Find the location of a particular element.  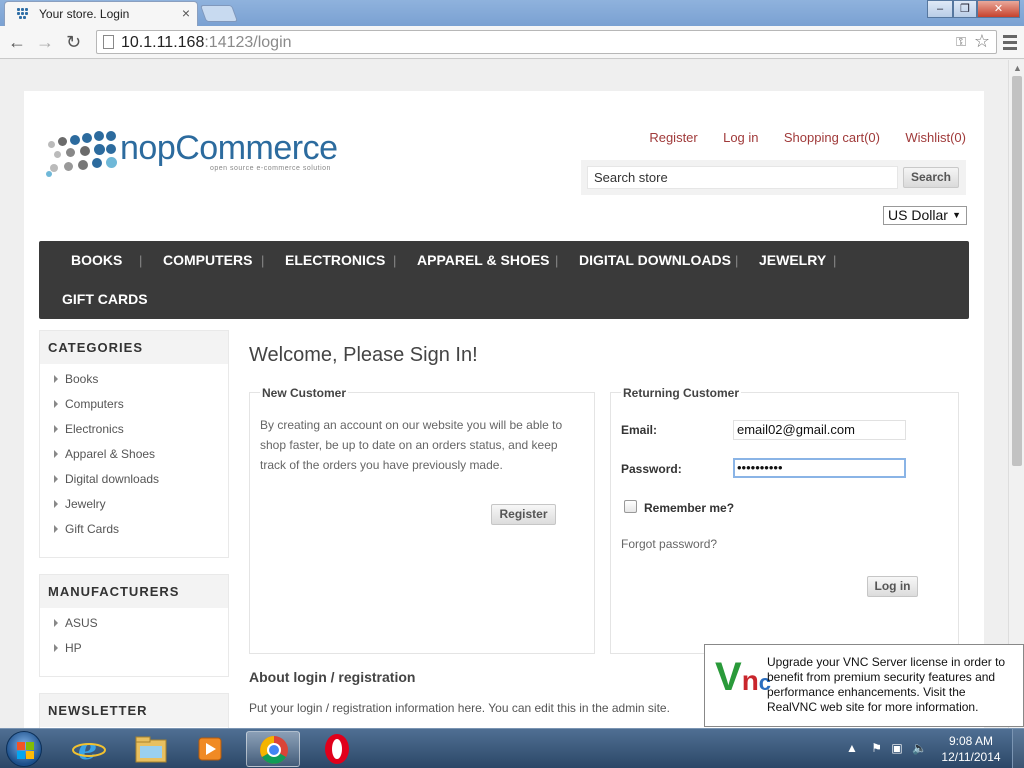

category-apparel-shoes: Apparel & Shoes is located at coordinates (141, 459).